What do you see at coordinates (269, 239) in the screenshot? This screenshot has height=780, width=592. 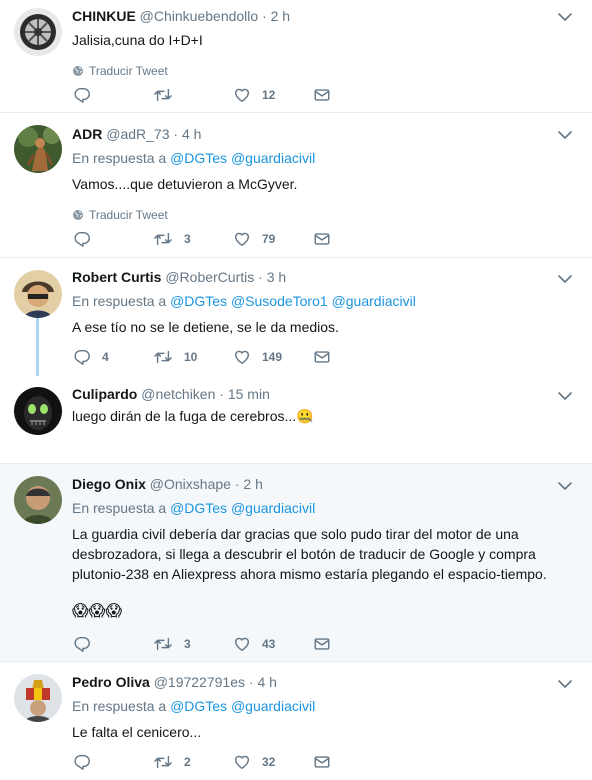 I see `like-count: 79` at bounding box center [269, 239].